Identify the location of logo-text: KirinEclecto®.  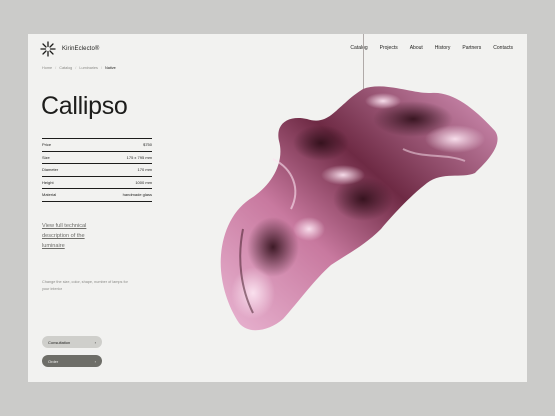
(81, 49).